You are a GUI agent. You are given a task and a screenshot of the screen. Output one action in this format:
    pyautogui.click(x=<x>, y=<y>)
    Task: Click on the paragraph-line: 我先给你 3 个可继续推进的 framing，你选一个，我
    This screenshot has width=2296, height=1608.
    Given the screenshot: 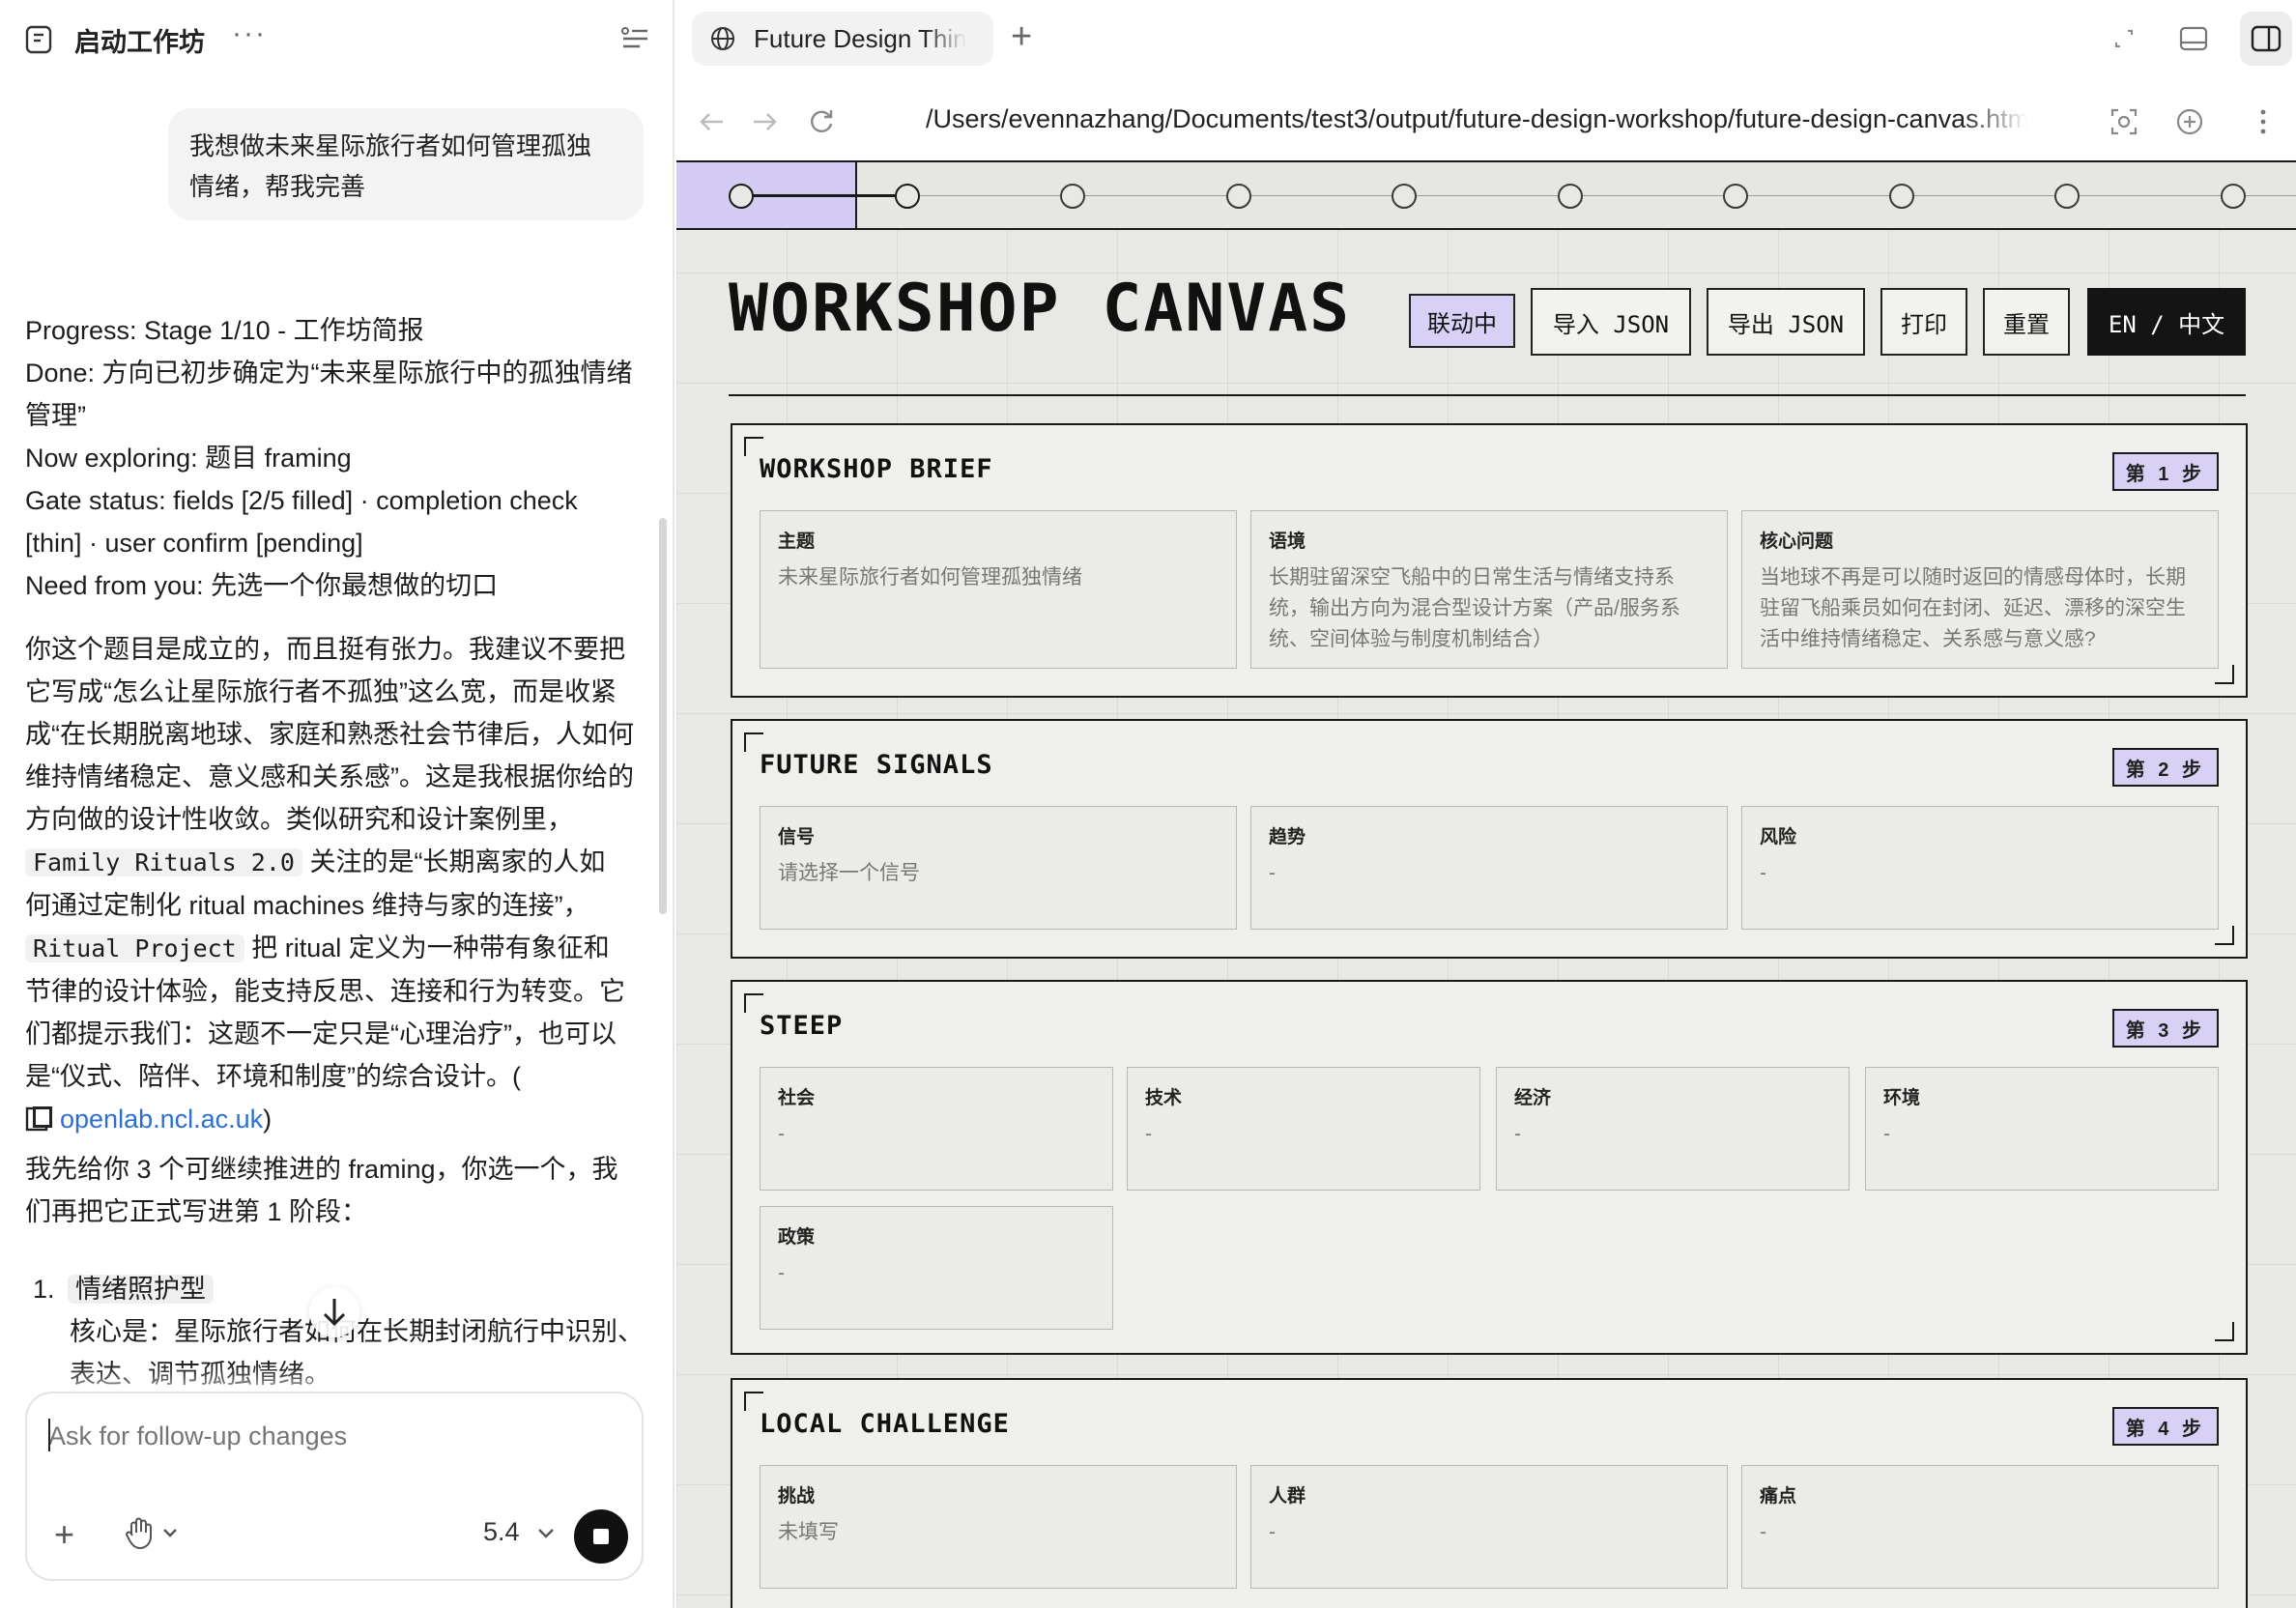 What is the action you would take?
    pyautogui.click(x=321, y=1169)
    